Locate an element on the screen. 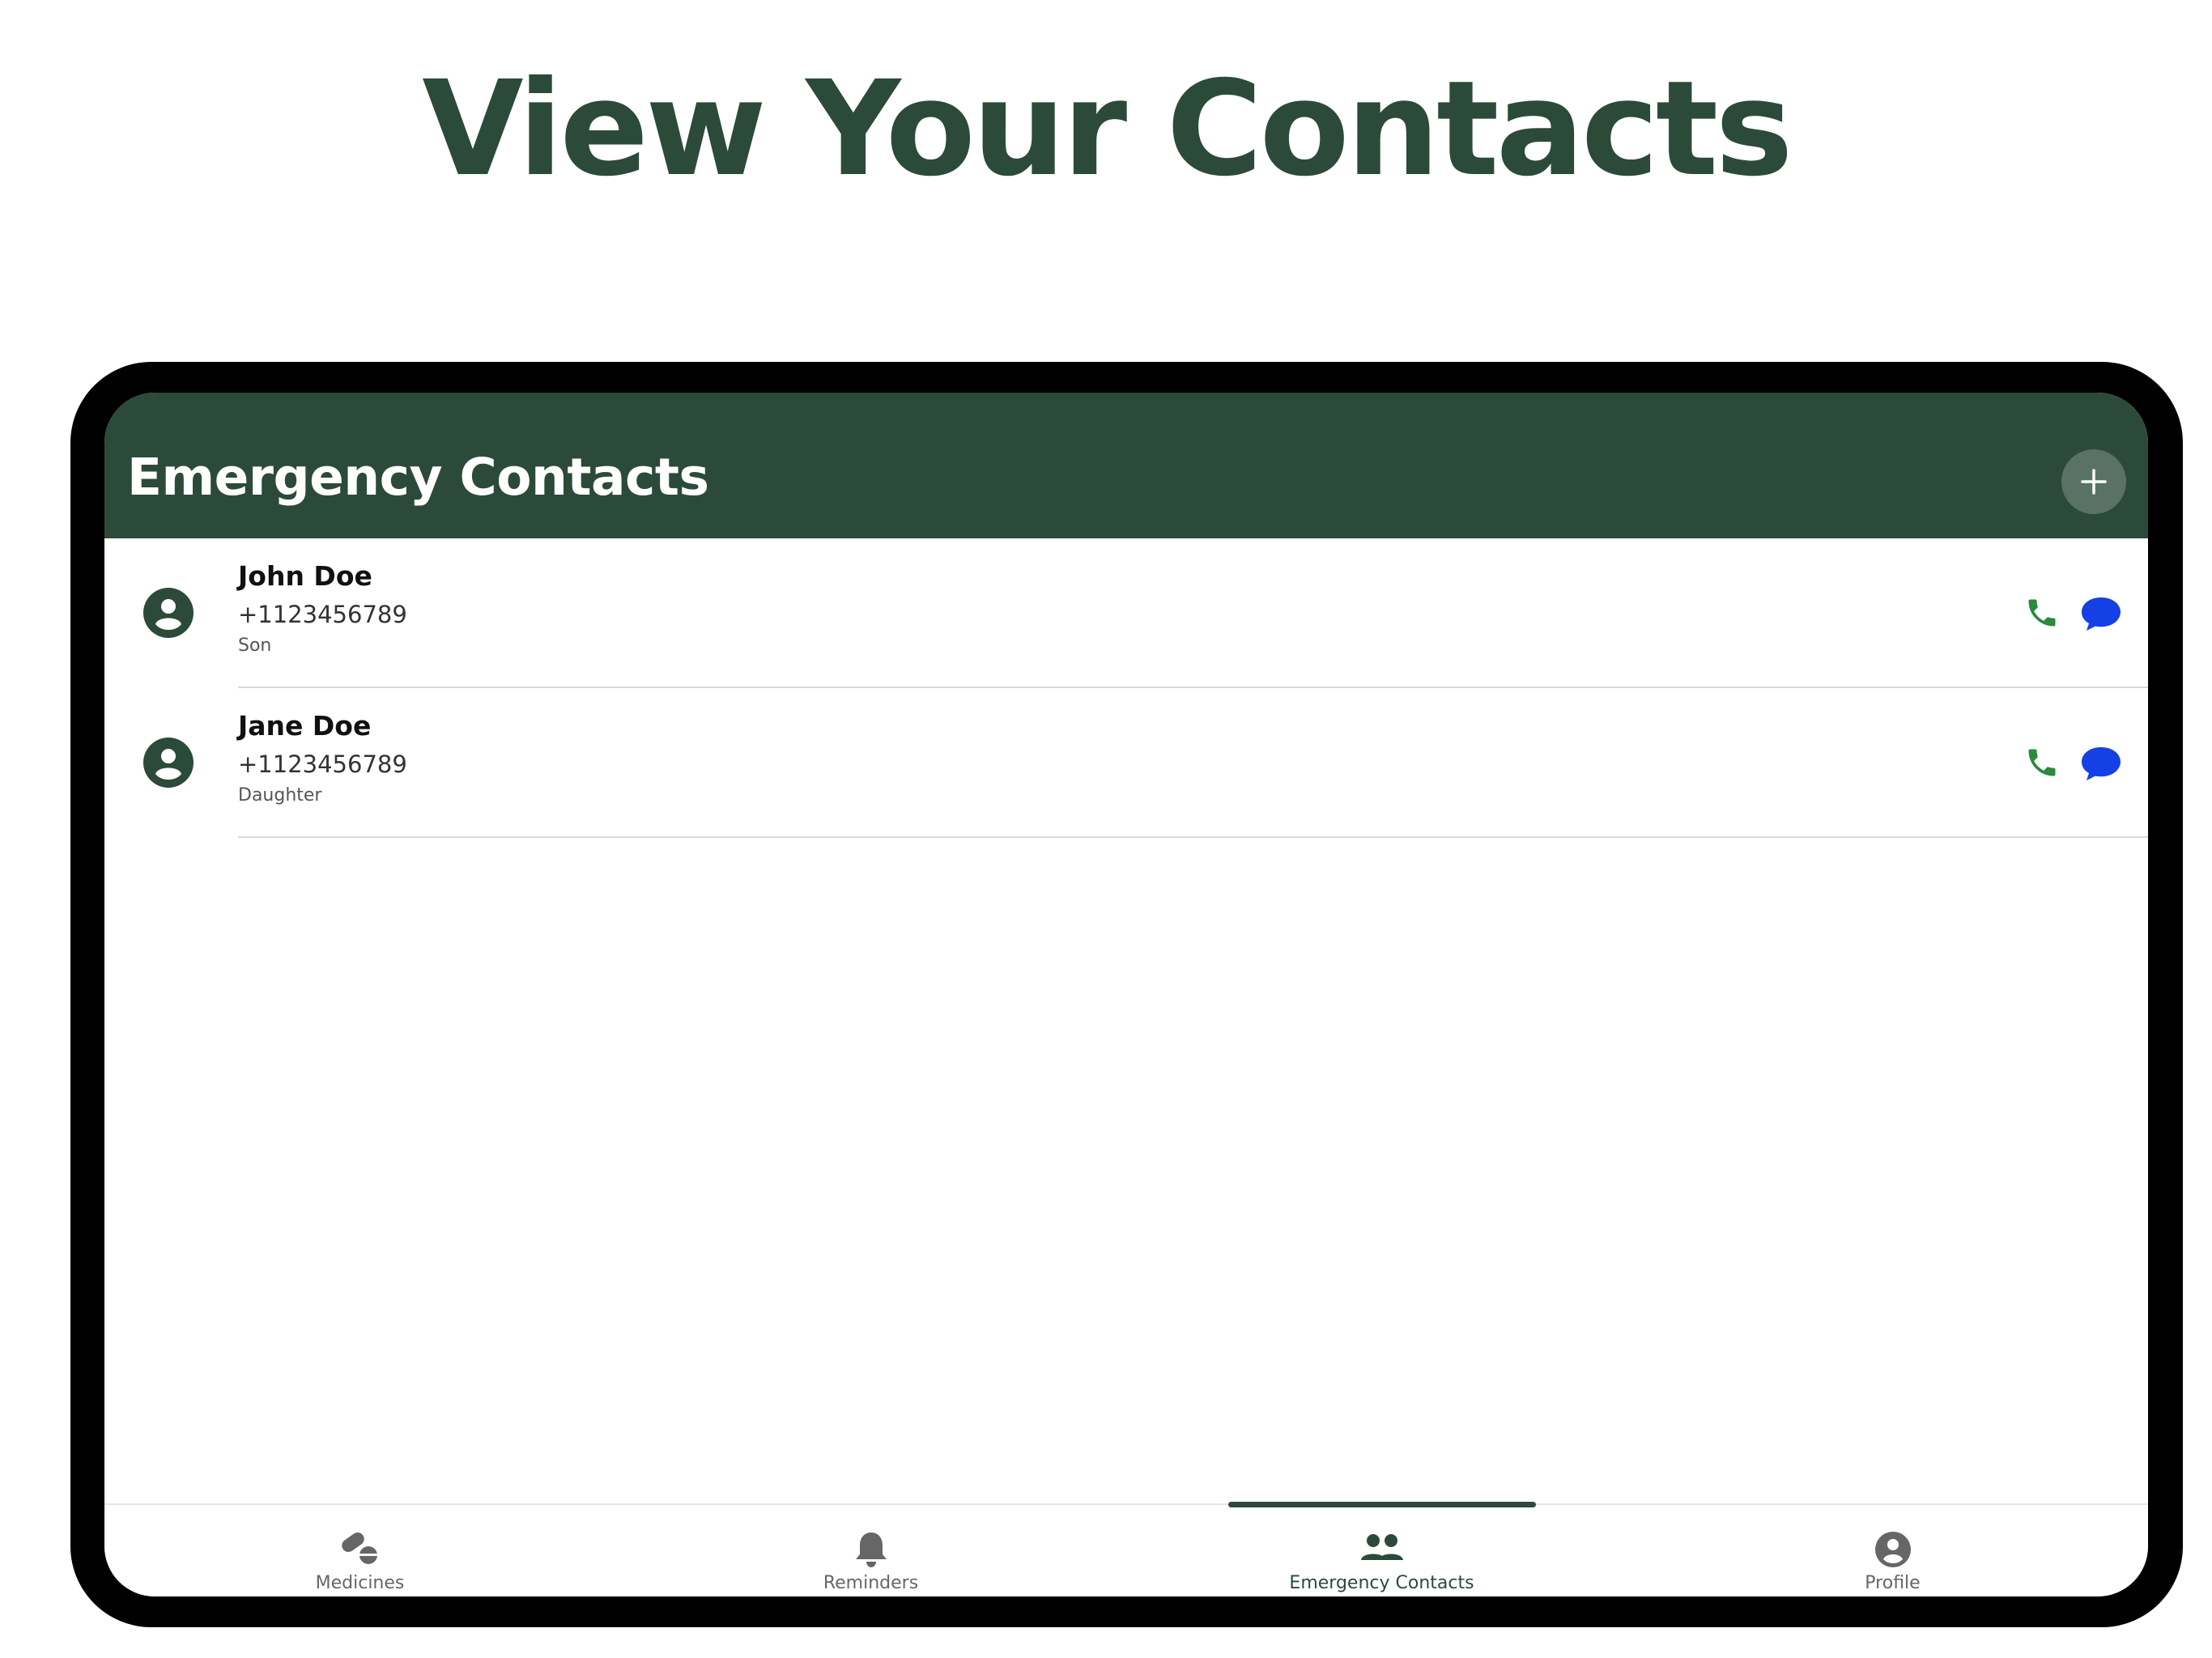 This screenshot has width=2212, height=1658. tab-label: Emergency Contacts is located at coordinates (1381, 1583).